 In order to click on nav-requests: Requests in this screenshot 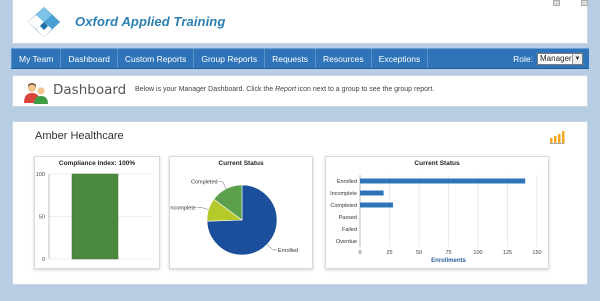, I will do `click(291, 58)`.